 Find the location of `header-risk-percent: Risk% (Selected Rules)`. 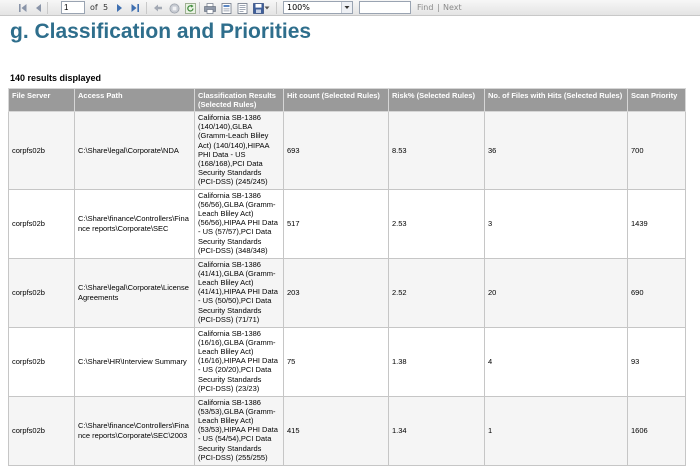

header-risk-percent: Risk% (Selected Rules) is located at coordinates (436, 100).